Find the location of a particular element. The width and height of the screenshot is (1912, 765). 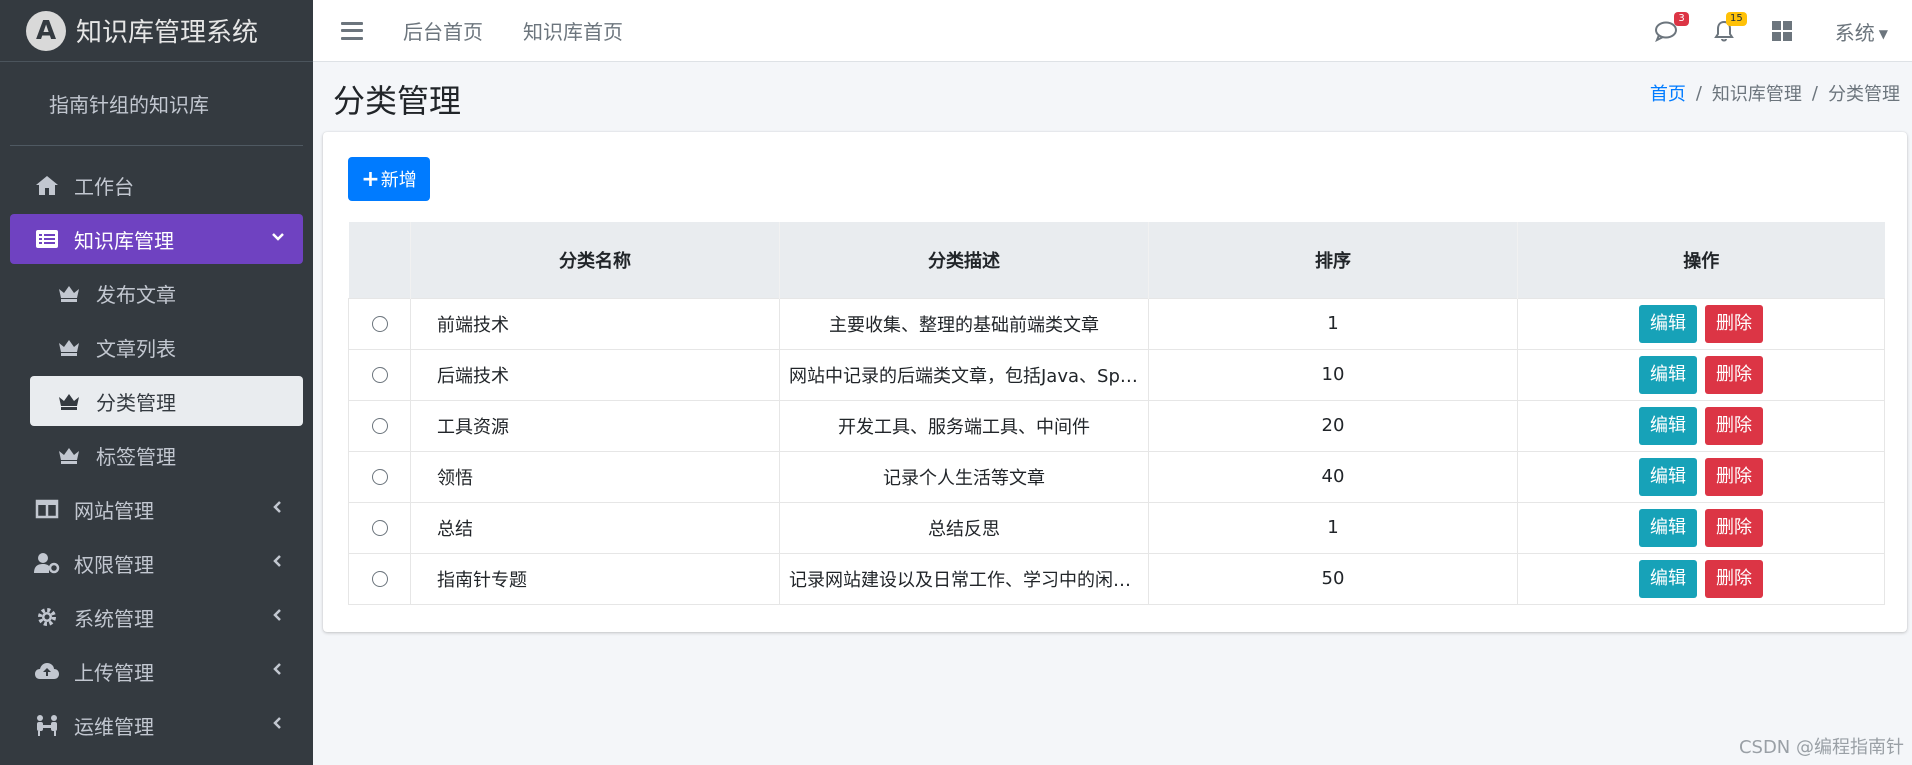

table-header-sort: 排序 is located at coordinates (1333, 260).